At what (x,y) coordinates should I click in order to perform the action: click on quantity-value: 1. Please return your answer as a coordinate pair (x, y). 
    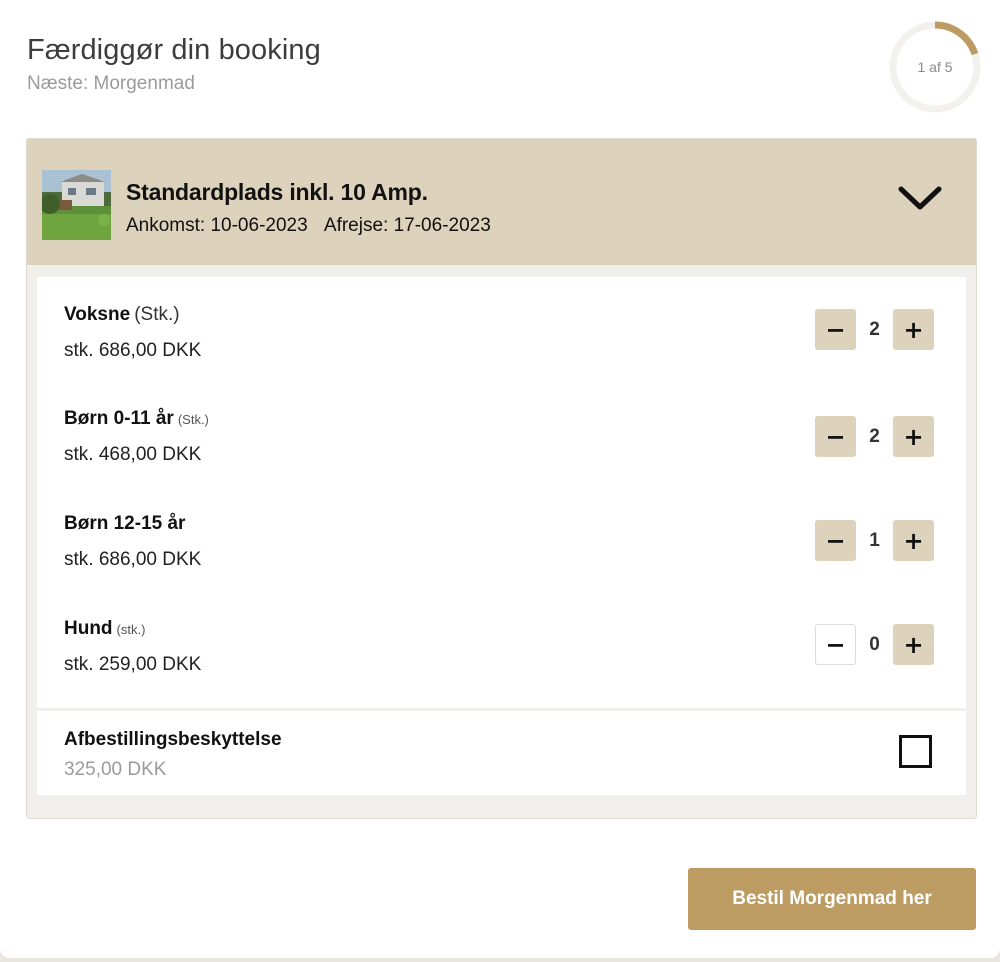
    Looking at the image, I should click on (874, 540).